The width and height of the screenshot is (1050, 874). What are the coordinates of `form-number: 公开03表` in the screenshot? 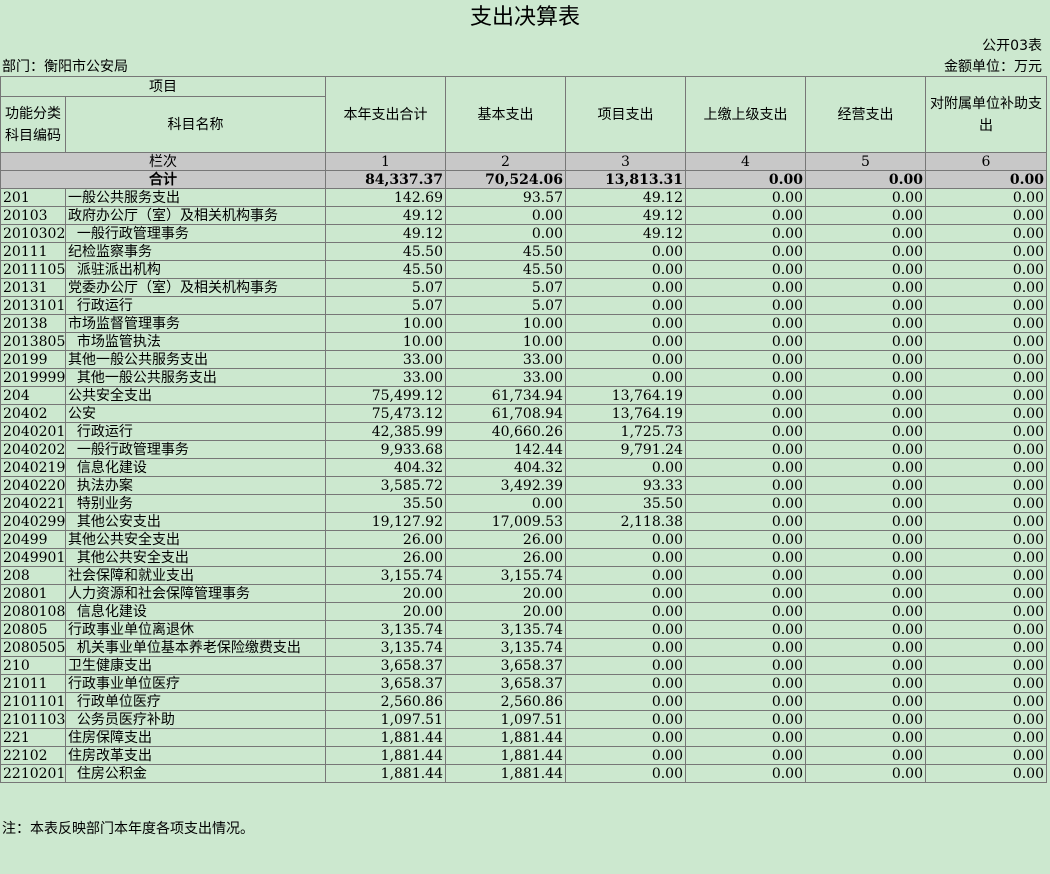 It's located at (1012, 46).